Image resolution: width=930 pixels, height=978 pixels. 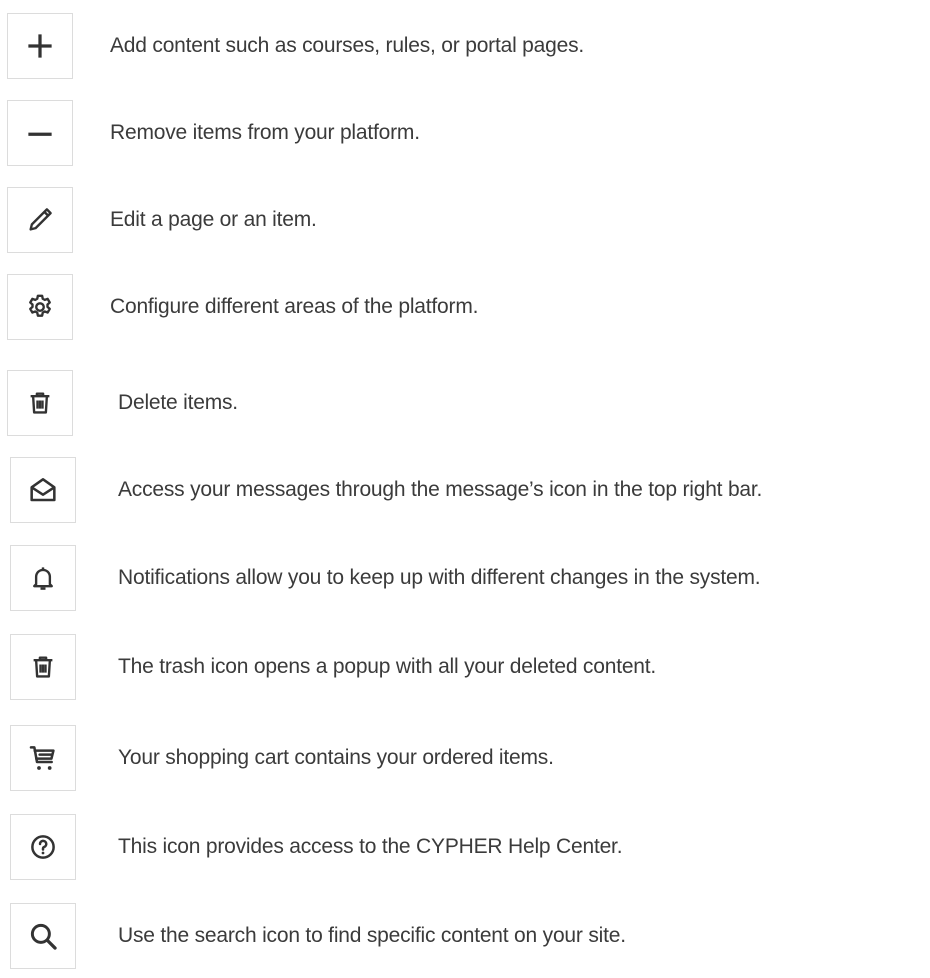 What do you see at coordinates (465, 222) in the screenshot?
I see `legend-row-edit: Edit a page or an item.` at bounding box center [465, 222].